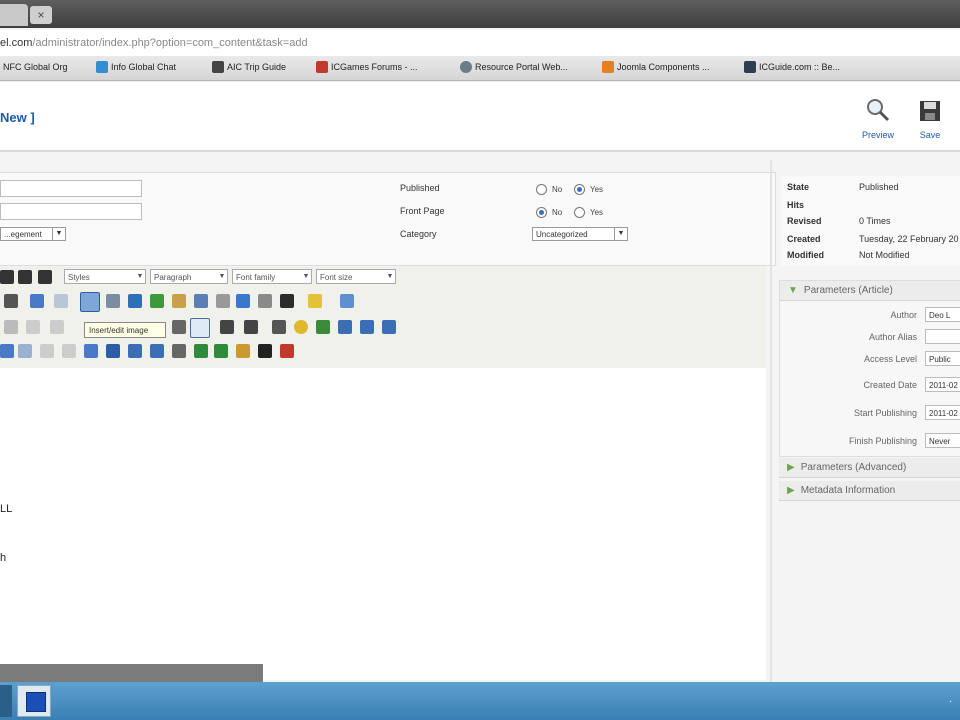 The height and width of the screenshot is (720, 960). What do you see at coordinates (950, 699) in the screenshot?
I see `system-tray: .` at bounding box center [950, 699].